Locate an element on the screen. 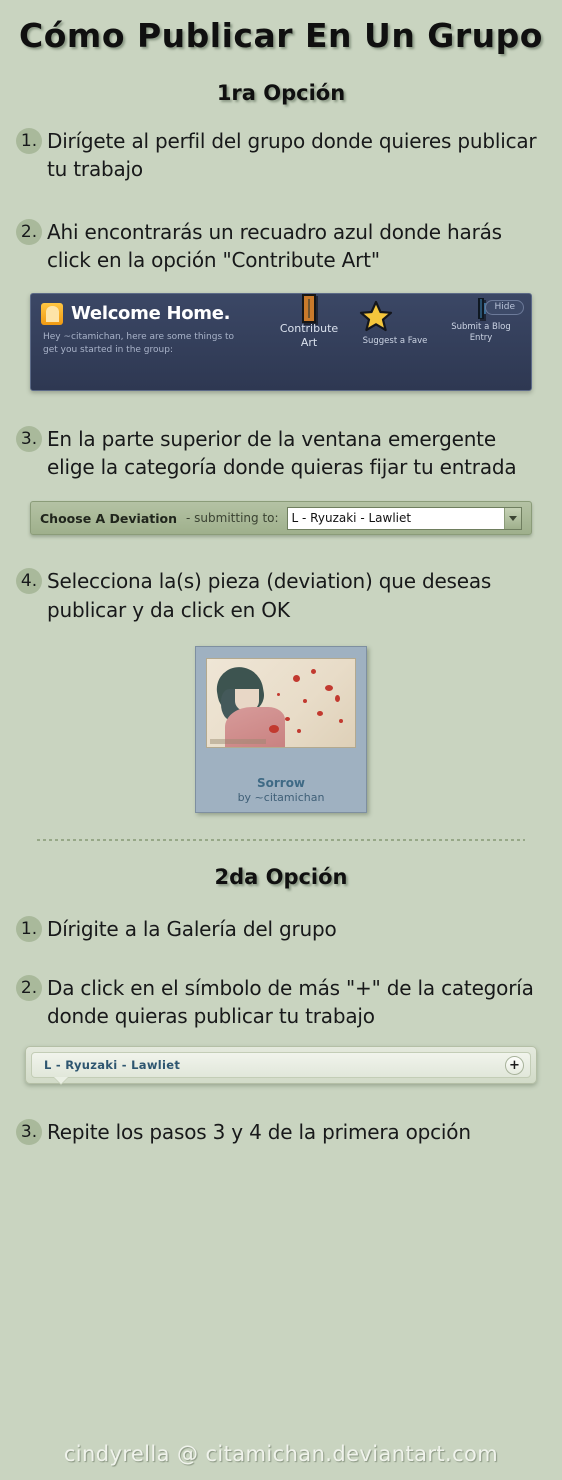 This screenshot has height=1480, width=562. chevron-down-icon is located at coordinates (512, 518).